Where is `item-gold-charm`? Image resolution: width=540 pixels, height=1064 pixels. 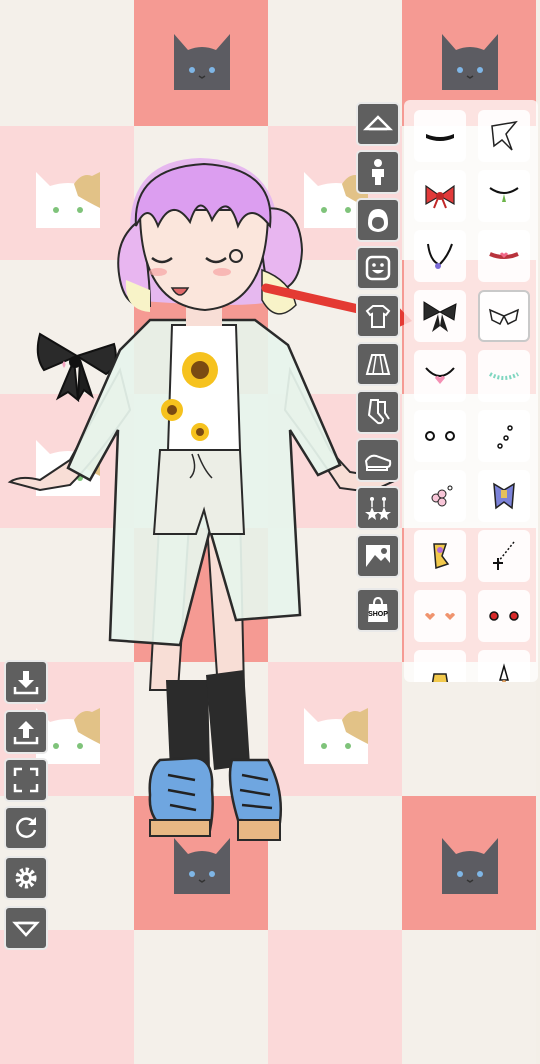
item-gold-charm is located at coordinates (440, 556).